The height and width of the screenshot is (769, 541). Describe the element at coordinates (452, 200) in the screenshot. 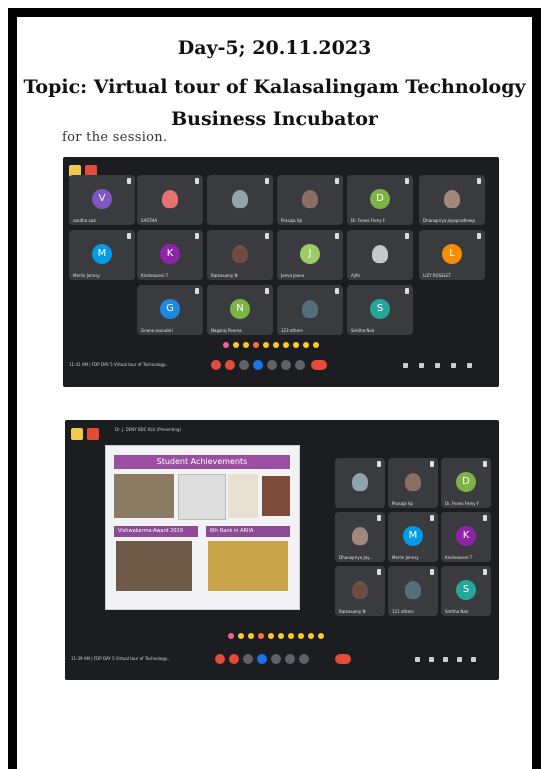

I see `participant-tile: Dhanapriya Jayapradheep` at that location.